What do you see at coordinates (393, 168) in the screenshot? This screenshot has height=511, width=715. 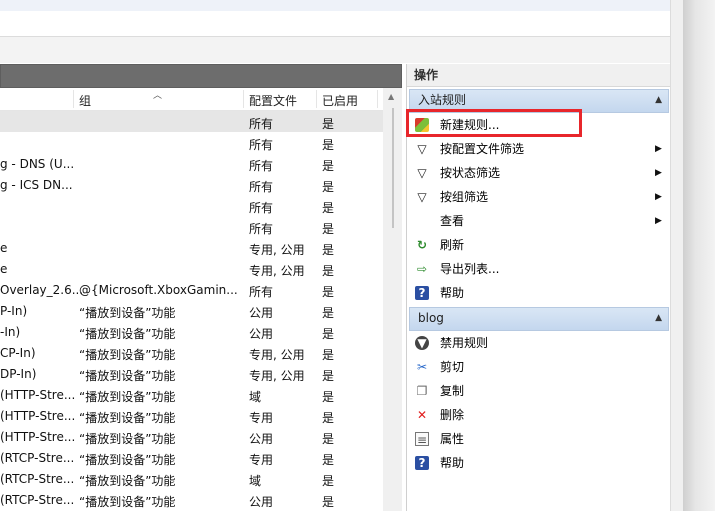 I see `scrollbar-thumb` at bounding box center [393, 168].